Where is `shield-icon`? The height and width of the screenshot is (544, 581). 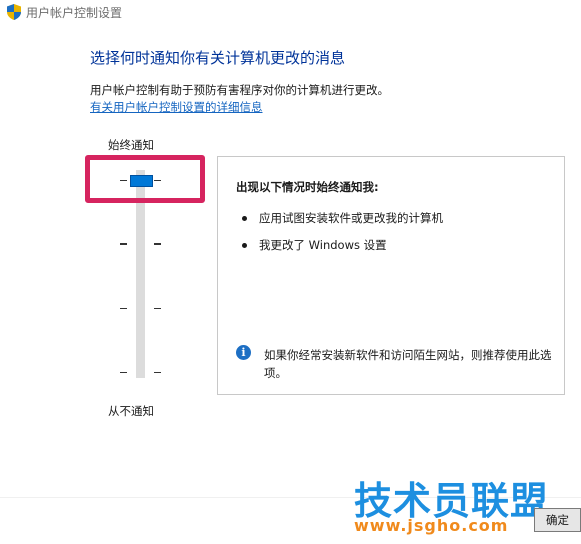 shield-icon is located at coordinates (14, 12).